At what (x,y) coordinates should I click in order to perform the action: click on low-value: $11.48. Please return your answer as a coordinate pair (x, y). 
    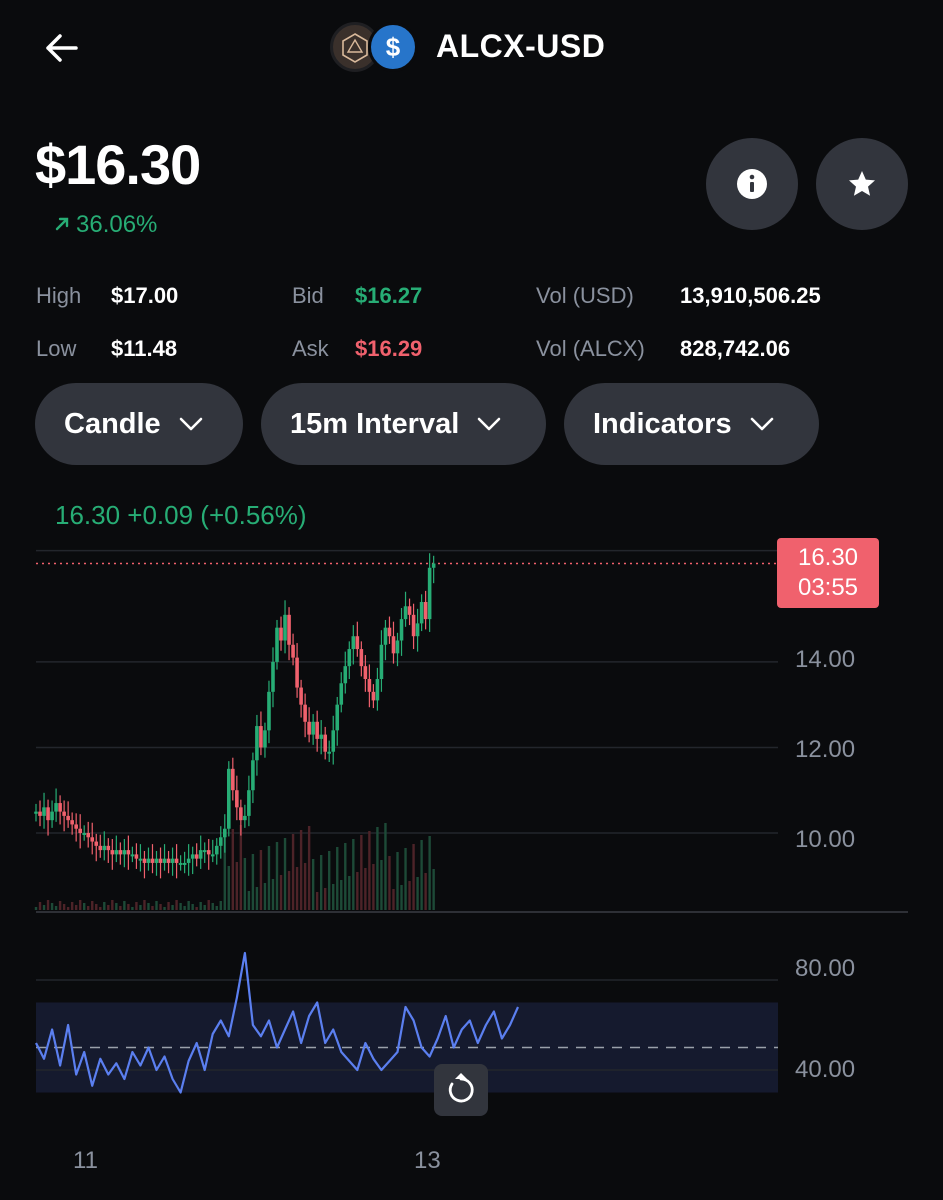
    Looking at the image, I should click on (144, 348).